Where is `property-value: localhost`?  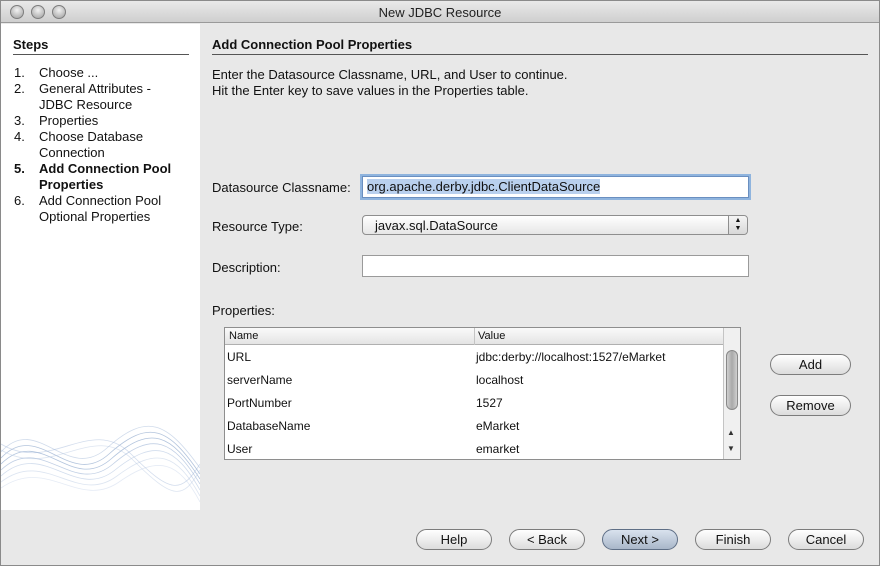
property-value: localhost is located at coordinates (500, 380).